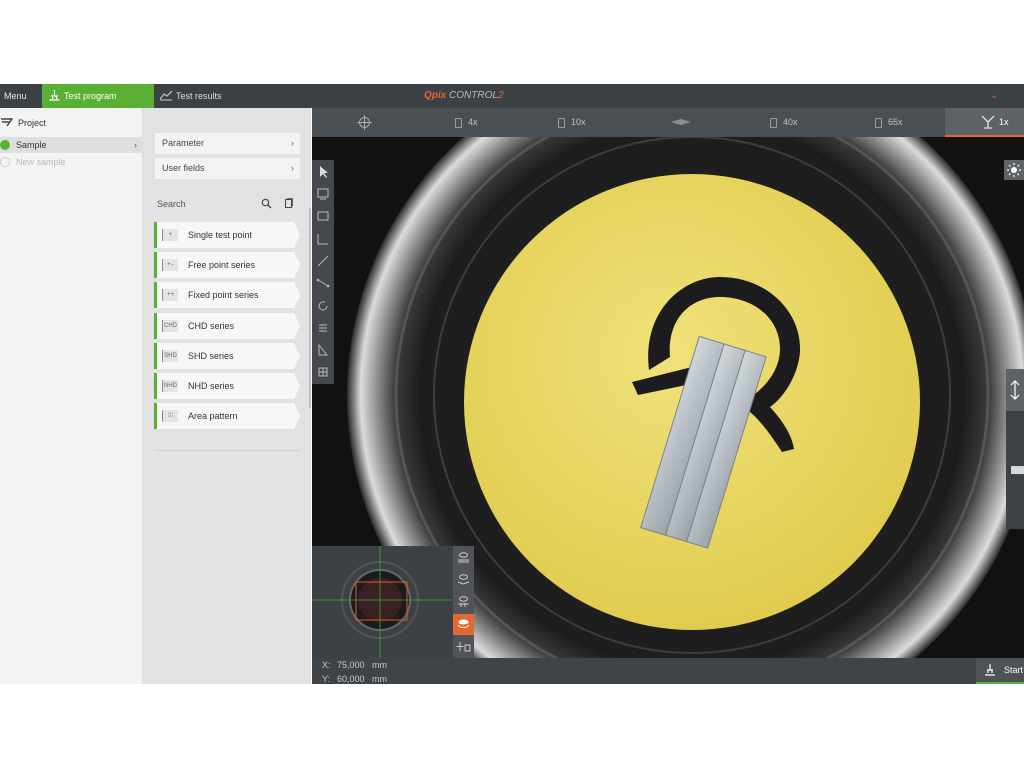 The height and width of the screenshot is (768, 1024). I want to click on polygon-tool-icon, so click(323, 350).